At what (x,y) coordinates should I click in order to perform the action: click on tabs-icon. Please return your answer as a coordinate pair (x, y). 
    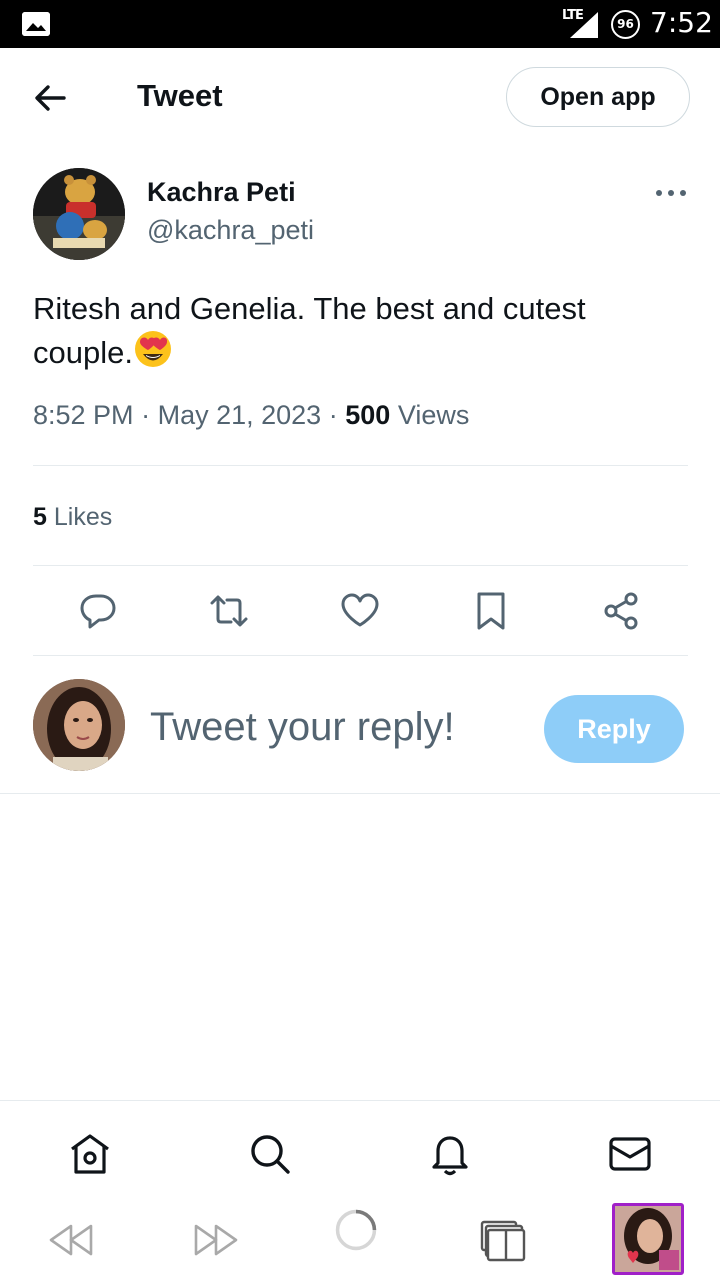
    Looking at the image, I should click on (504, 1240).